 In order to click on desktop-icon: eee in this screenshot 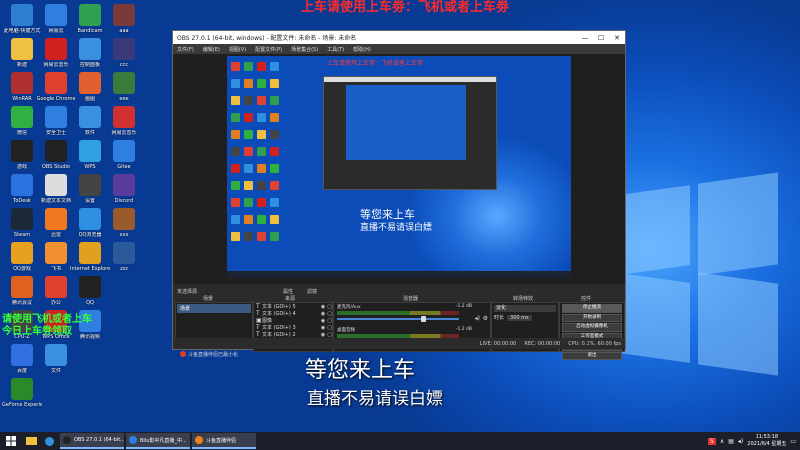, I will do `click(124, 87)`.